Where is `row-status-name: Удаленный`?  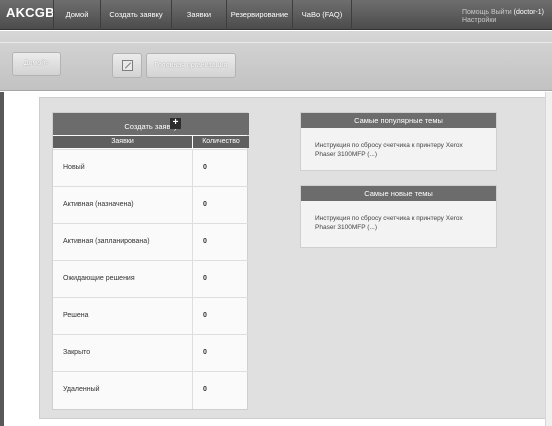 row-status-name: Удаленный is located at coordinates (81, 389).